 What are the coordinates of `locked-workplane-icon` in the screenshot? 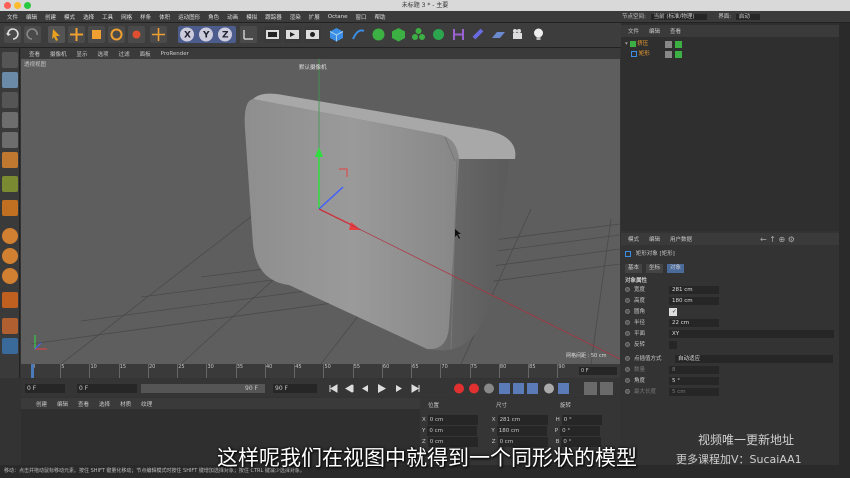 It's located at (10, 276).